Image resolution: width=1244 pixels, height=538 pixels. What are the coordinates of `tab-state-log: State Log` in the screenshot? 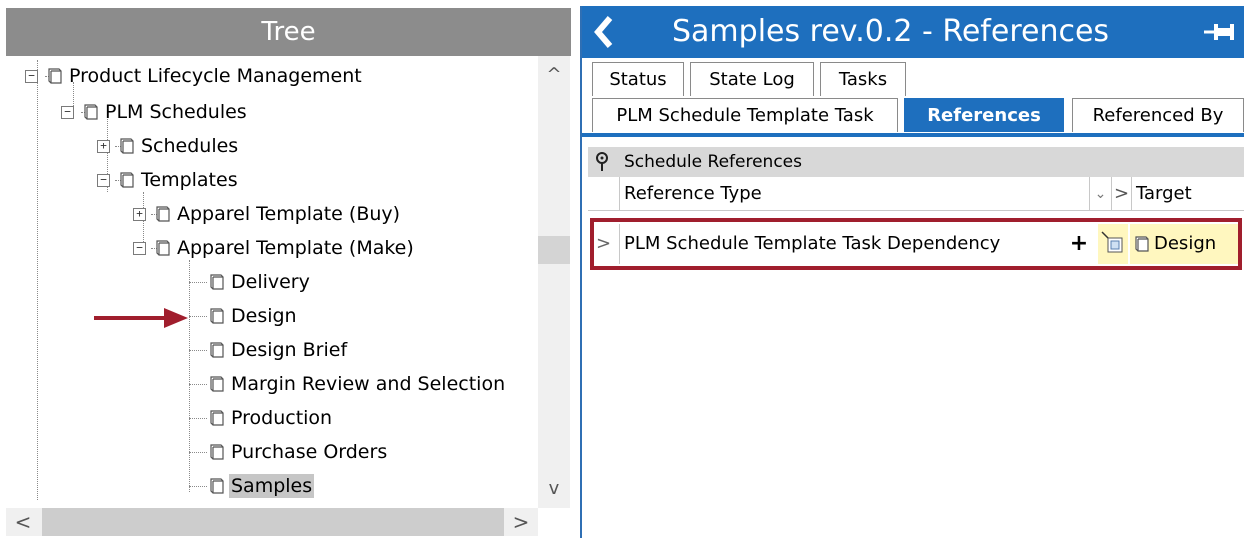 It's located at (752, 79).